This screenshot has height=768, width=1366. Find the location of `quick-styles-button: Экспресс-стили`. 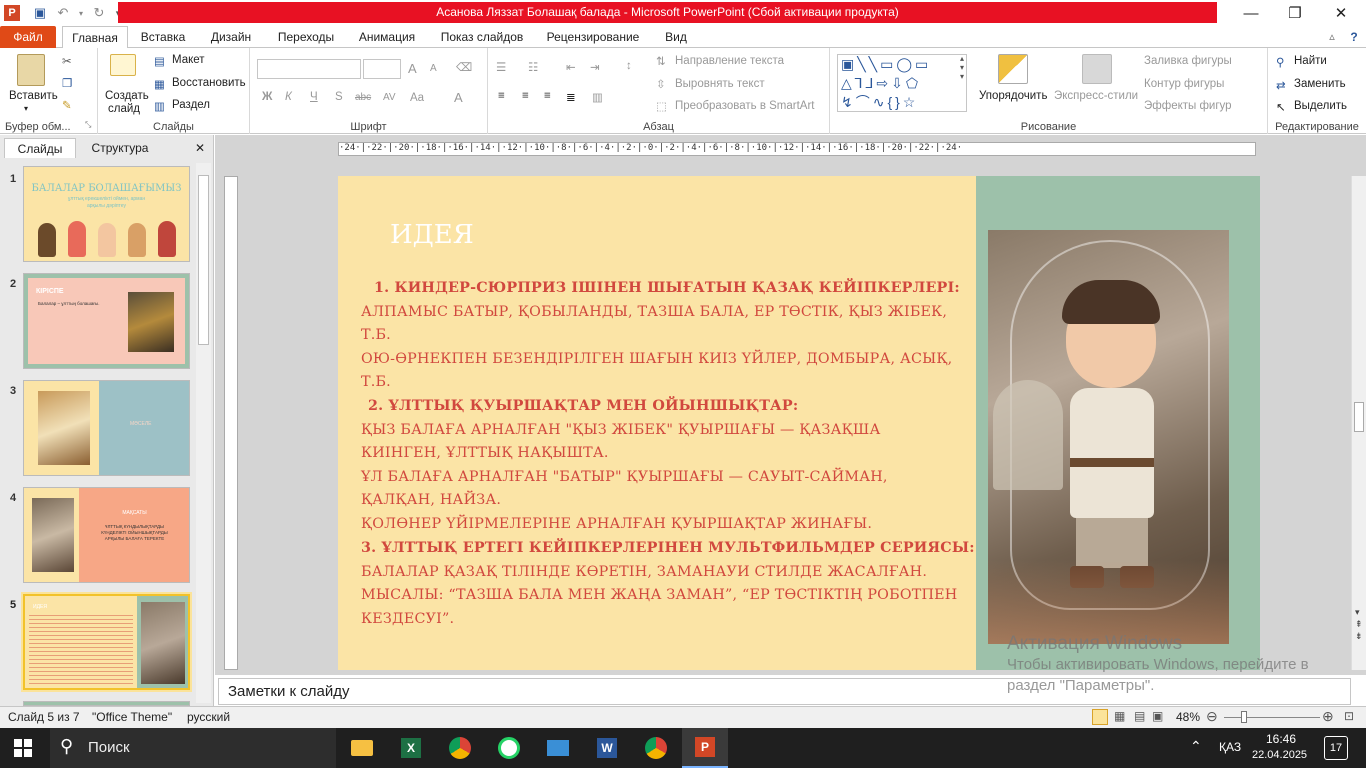

quick-styles-button: Экспресс-стили is located at coordinates (1096, 96).